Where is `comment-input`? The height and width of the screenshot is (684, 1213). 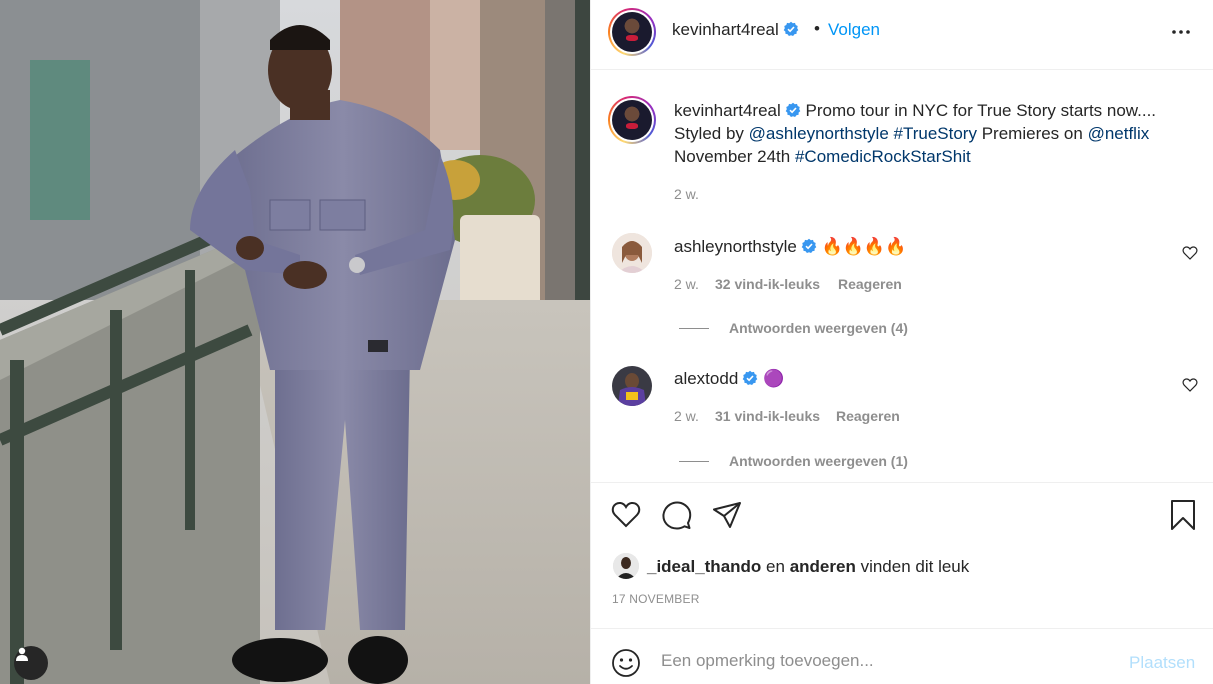 comment-input is located at coordinates (886, 661).